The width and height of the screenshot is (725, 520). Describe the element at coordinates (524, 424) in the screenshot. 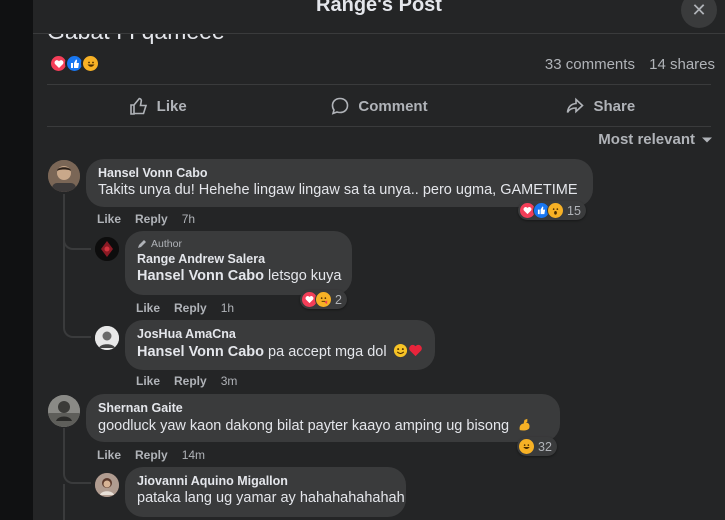

I see `flexed-biceps-emoji-icon` at that location.